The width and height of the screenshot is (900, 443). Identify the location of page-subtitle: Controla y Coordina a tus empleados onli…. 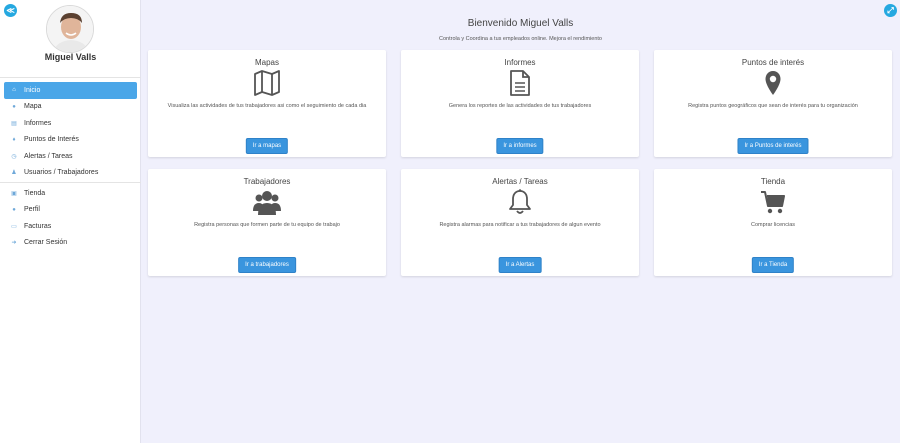
(520, 39).